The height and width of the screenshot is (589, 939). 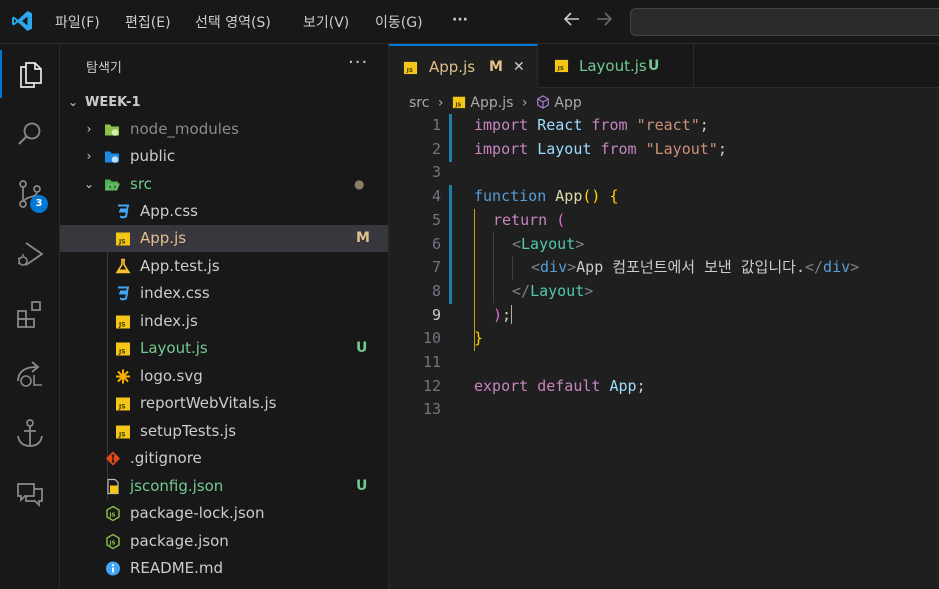 What do you see at coordinates (224, 211) in the screenshot?
I see `tree-item-app-css: App.css` at bounding box center [224, 211].